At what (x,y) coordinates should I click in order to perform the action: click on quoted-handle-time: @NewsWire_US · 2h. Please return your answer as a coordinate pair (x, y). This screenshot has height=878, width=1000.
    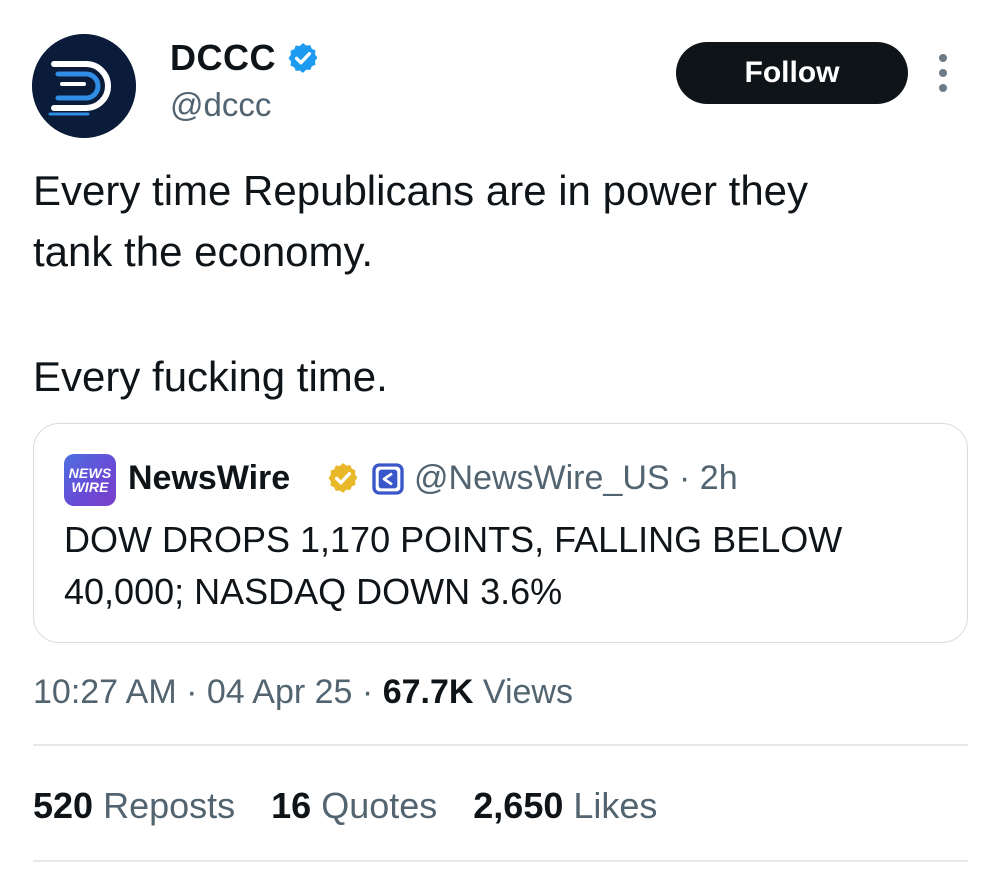
    Looking at the image, I should click on (576, 478).